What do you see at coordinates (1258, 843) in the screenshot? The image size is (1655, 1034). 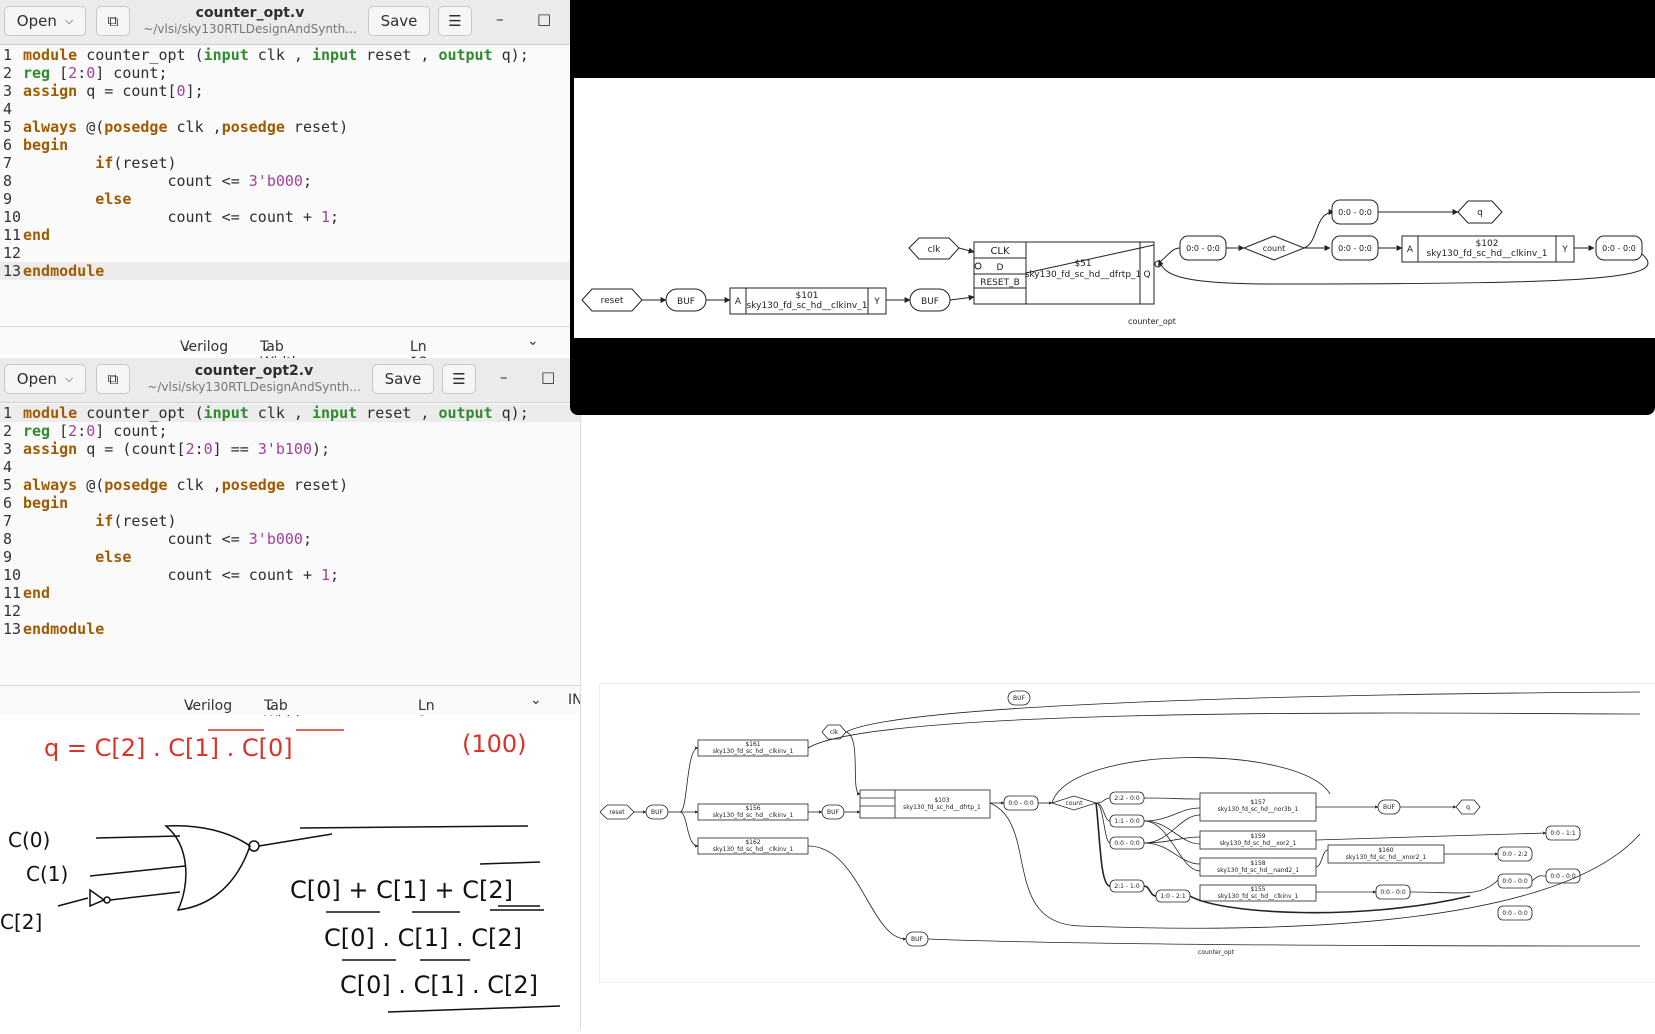 I see `cell-type-label: sky130_fd_sc_hd__xor2_1` at bounding box center [1258, 843].